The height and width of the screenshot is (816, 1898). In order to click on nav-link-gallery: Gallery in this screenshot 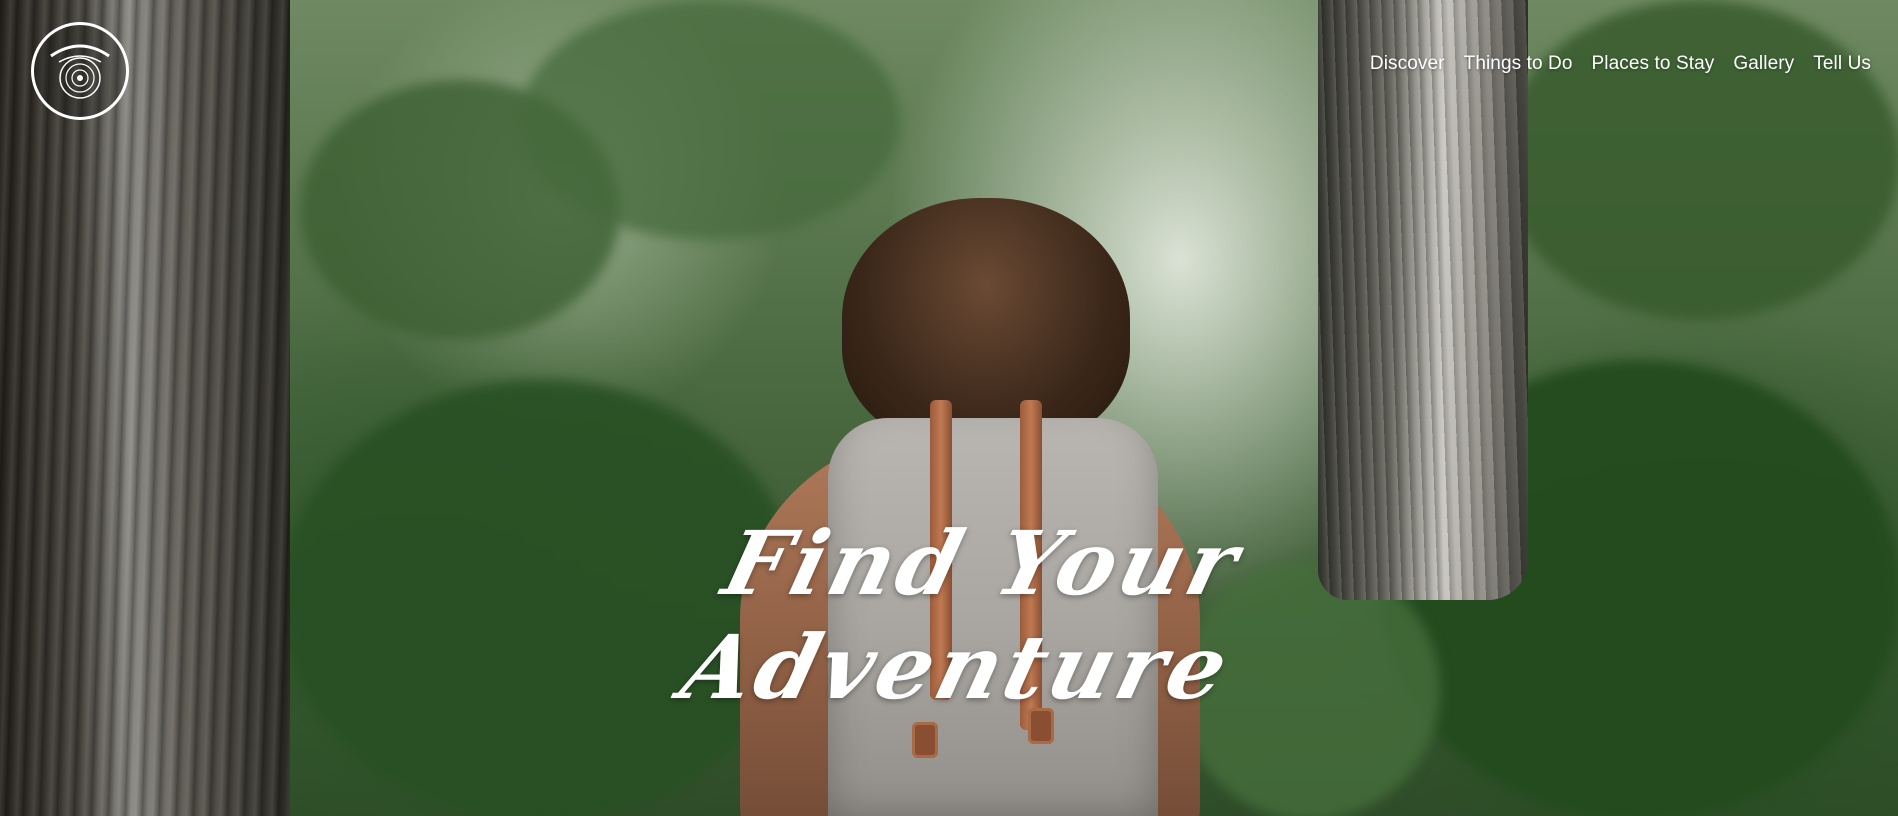, I will do `click(1763, 63)`.